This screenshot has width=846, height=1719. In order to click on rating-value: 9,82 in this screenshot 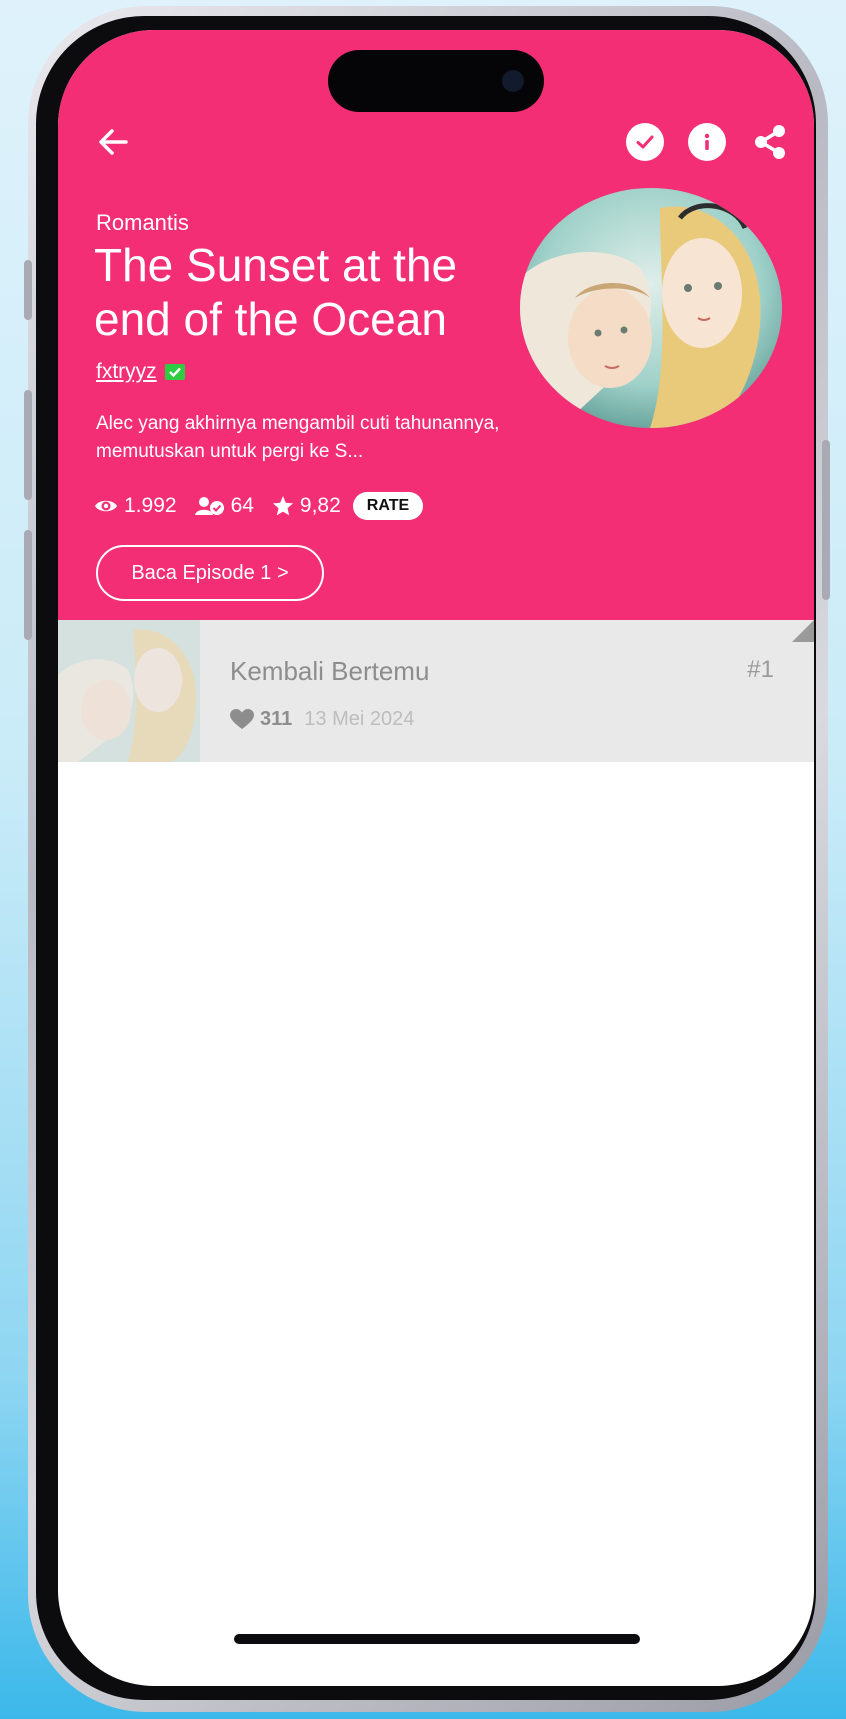, I will do `click(320, 505)`.